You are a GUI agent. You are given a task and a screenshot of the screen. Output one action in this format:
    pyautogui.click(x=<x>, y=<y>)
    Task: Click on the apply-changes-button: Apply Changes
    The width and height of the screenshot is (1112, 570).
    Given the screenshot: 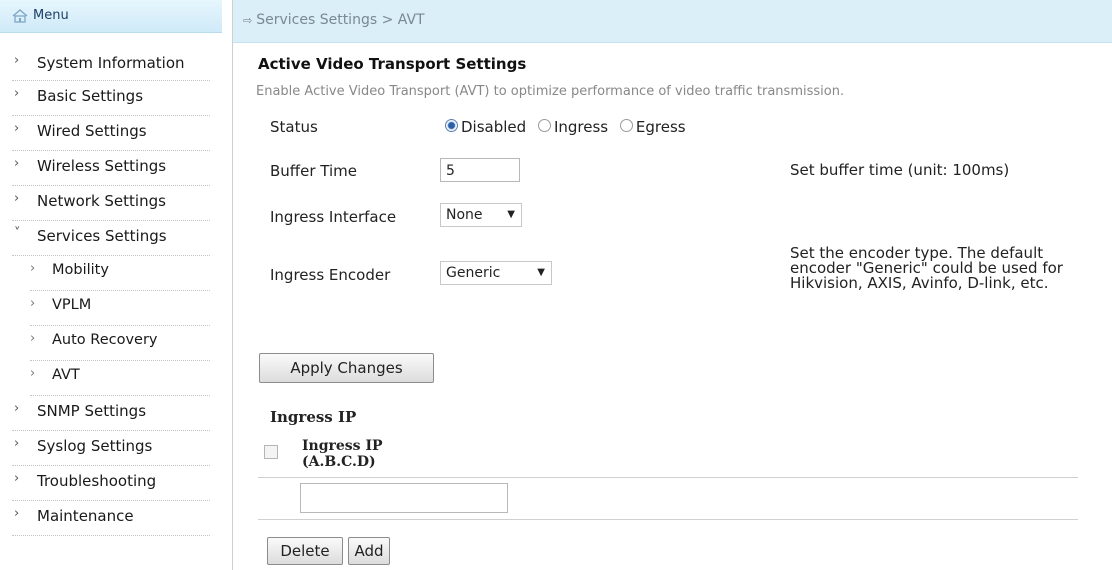 What is the action you would take?
    pyautogui.click(x=346, y=368)
    